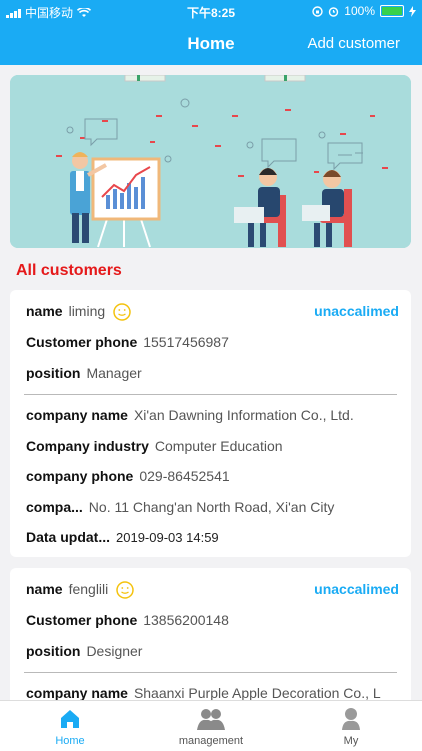 The image size is (422, 751). What do you see at coordinates (114, 373) in the screenshot?
I see `position-value: Manager` at bounding box center [114, 373].